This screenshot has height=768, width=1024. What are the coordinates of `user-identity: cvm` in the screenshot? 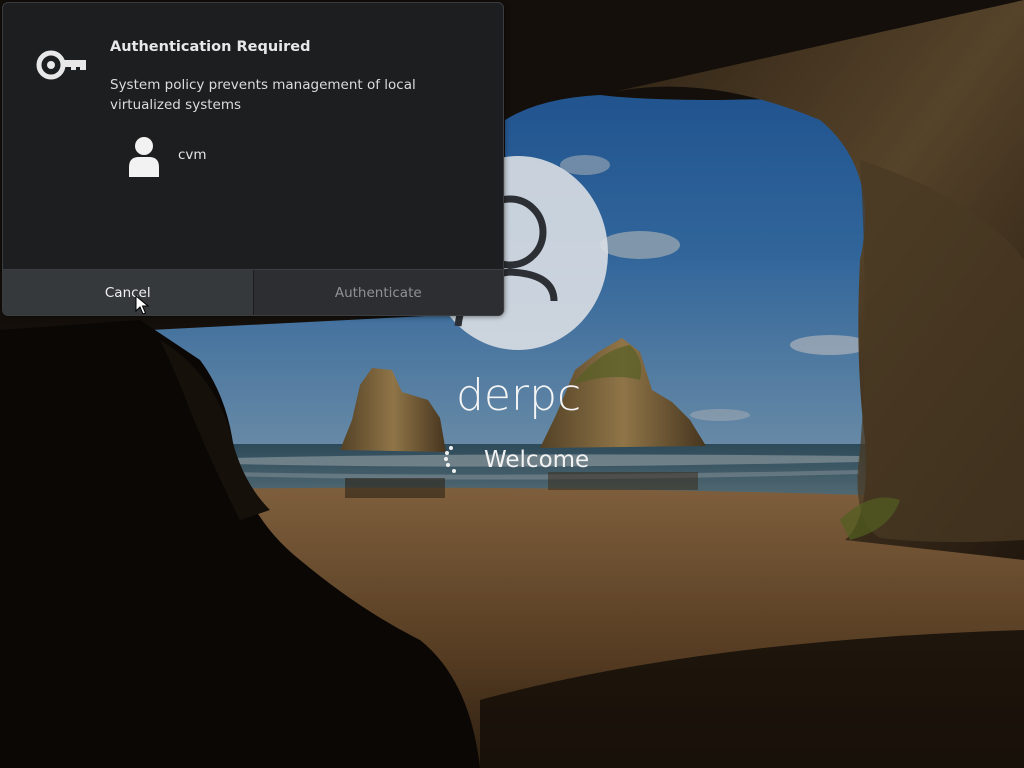 It's located at (227, 158).